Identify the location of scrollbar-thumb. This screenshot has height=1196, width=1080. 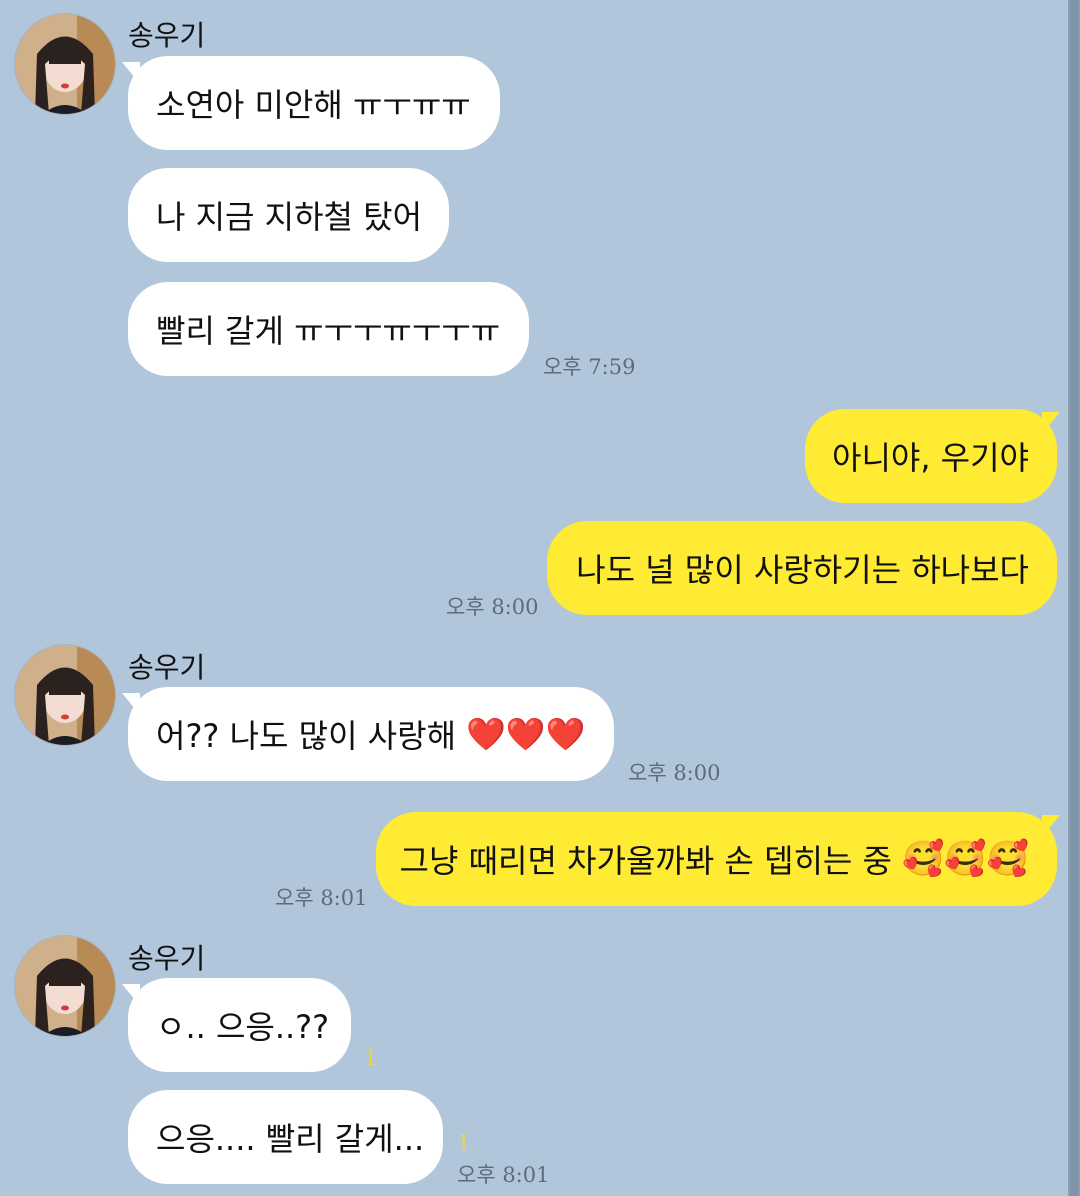
(1074, 598).